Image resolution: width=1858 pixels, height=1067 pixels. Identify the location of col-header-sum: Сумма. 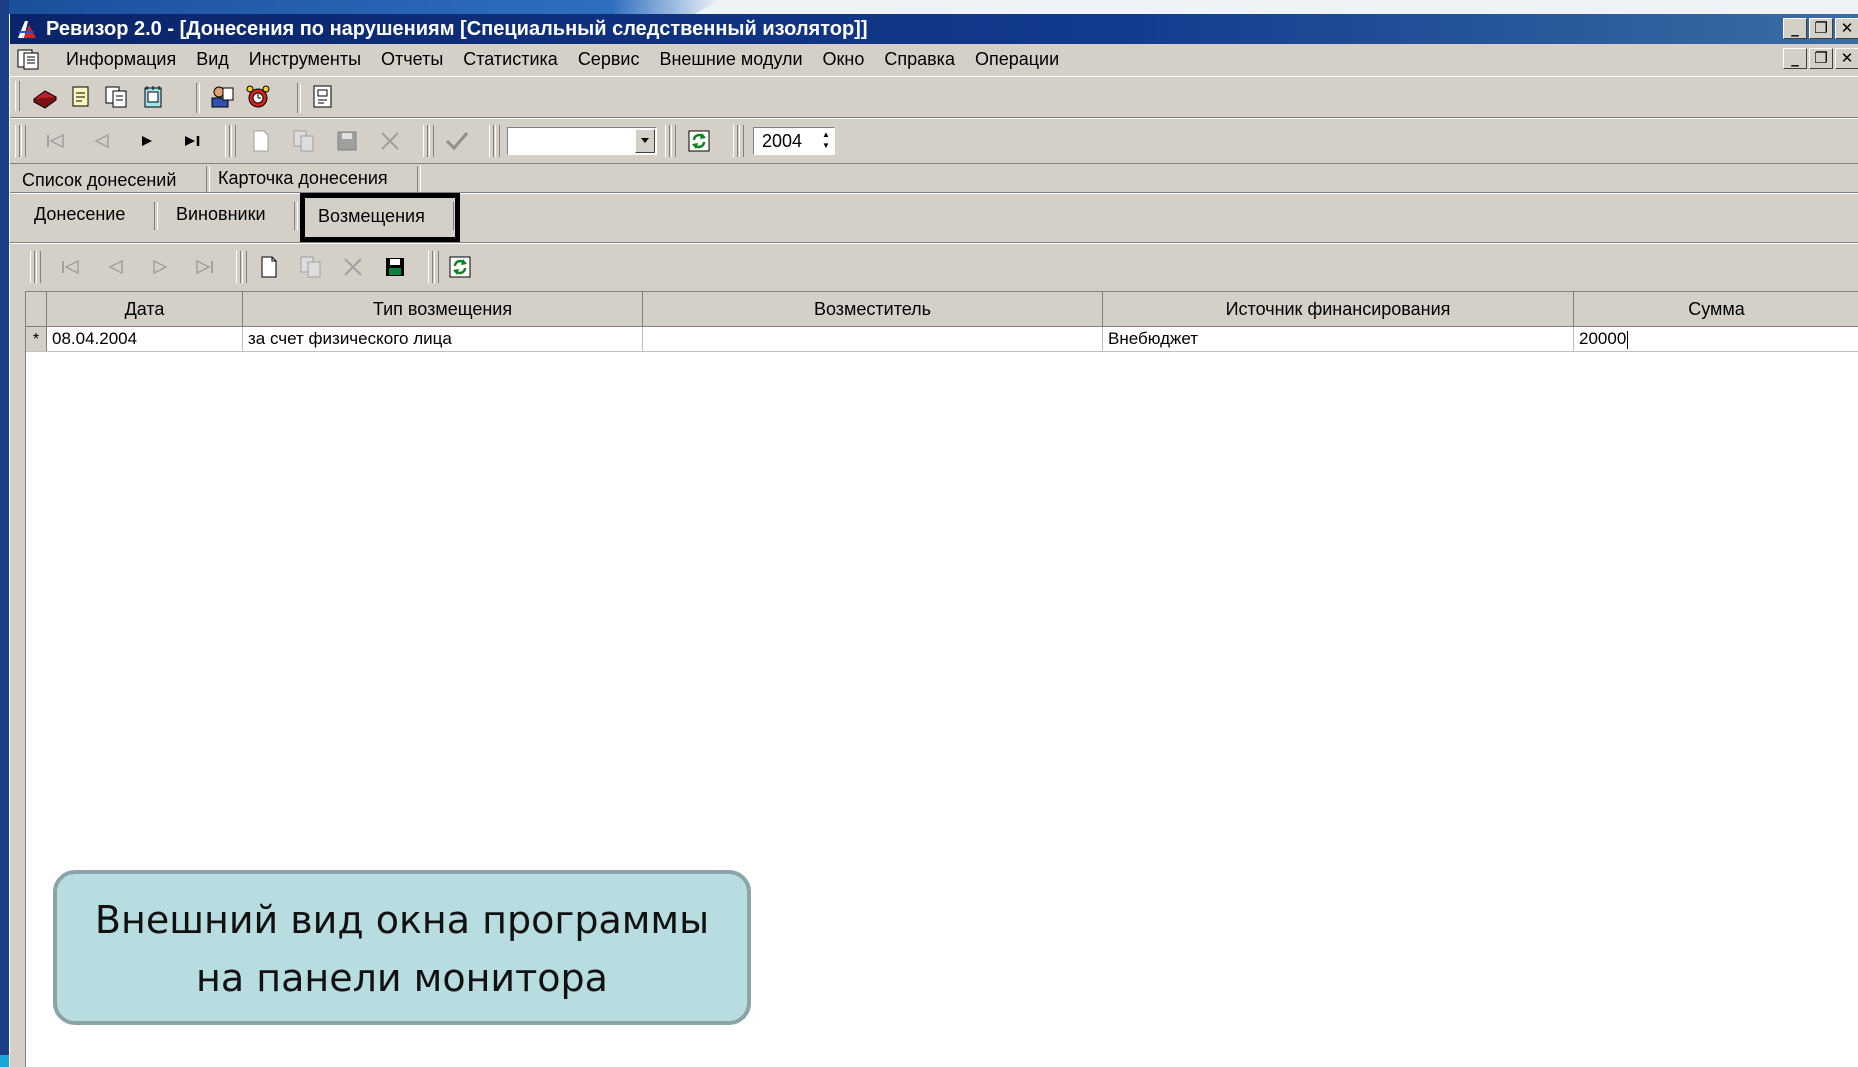
(1716, 309).